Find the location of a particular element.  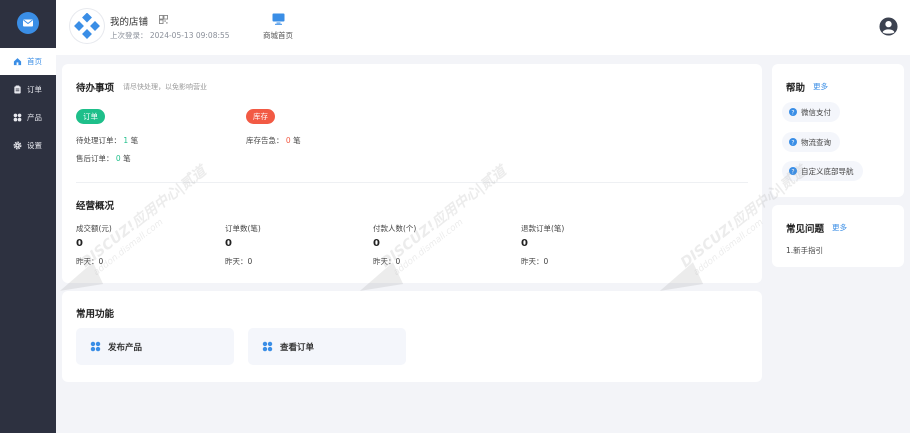

monitor-icon is located at coordinates (278, 20).